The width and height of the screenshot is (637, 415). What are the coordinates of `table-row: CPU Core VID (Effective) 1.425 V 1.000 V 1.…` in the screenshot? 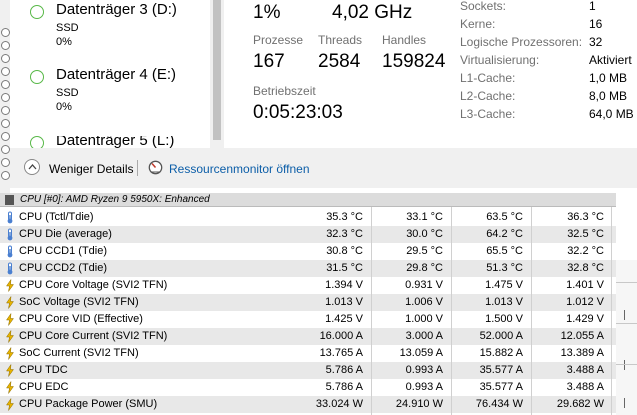 It's located at (308, 319).